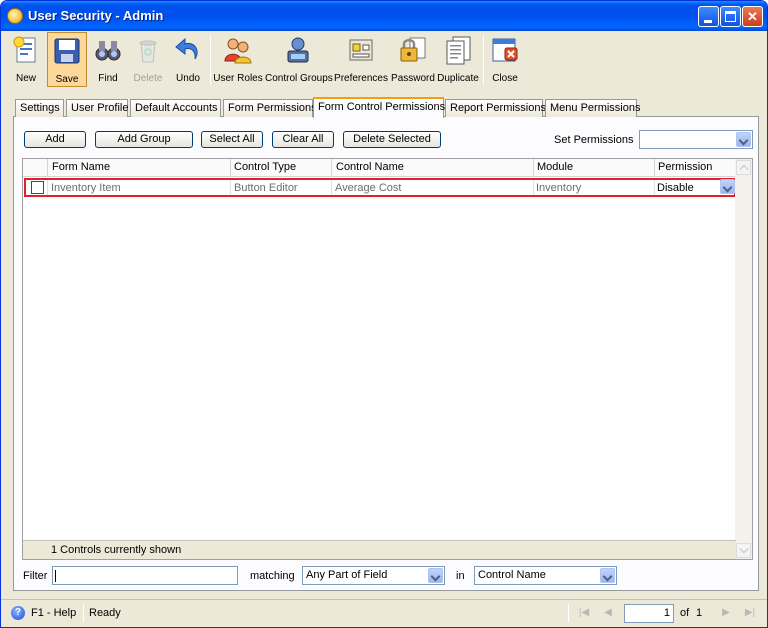 This screenshot has width=768, height=628. I want to click on column-header-control-name: Control Name, so click(370, 167).